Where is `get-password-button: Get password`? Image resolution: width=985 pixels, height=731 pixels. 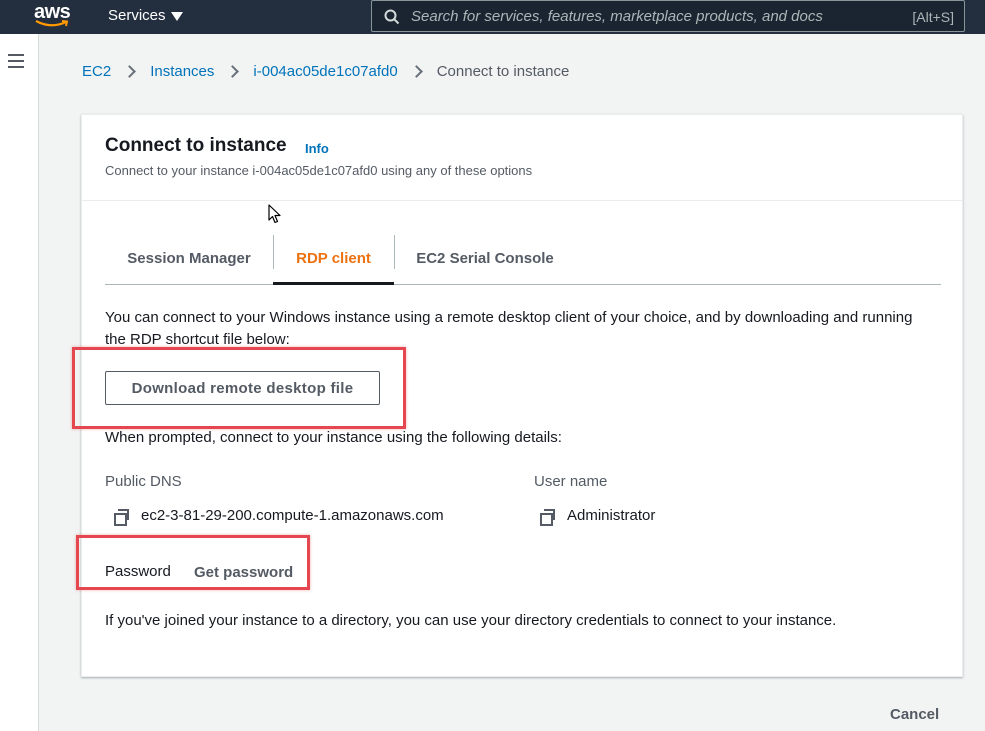 get-password-button: Get password is located at coordinates (243, 572).